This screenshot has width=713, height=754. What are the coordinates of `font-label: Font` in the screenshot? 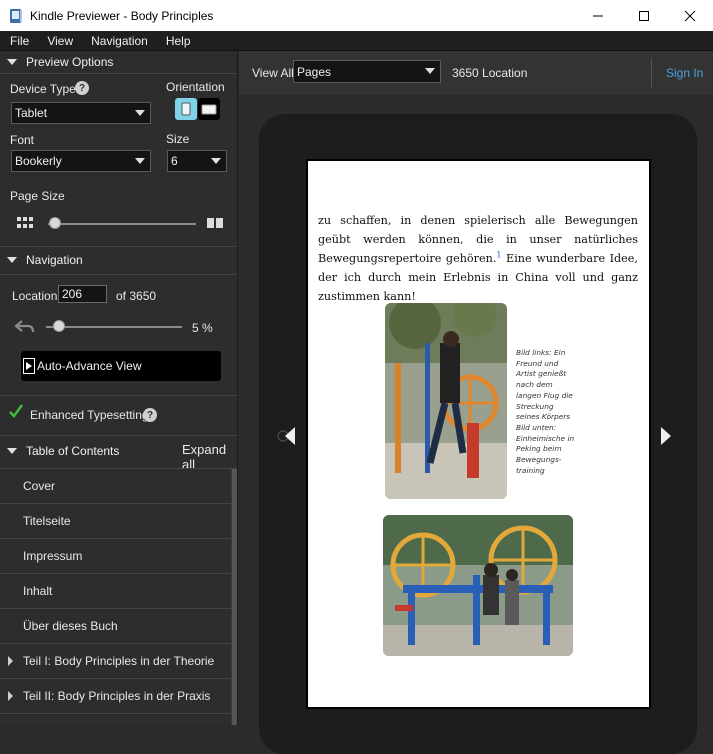 It's located at (22, 140).